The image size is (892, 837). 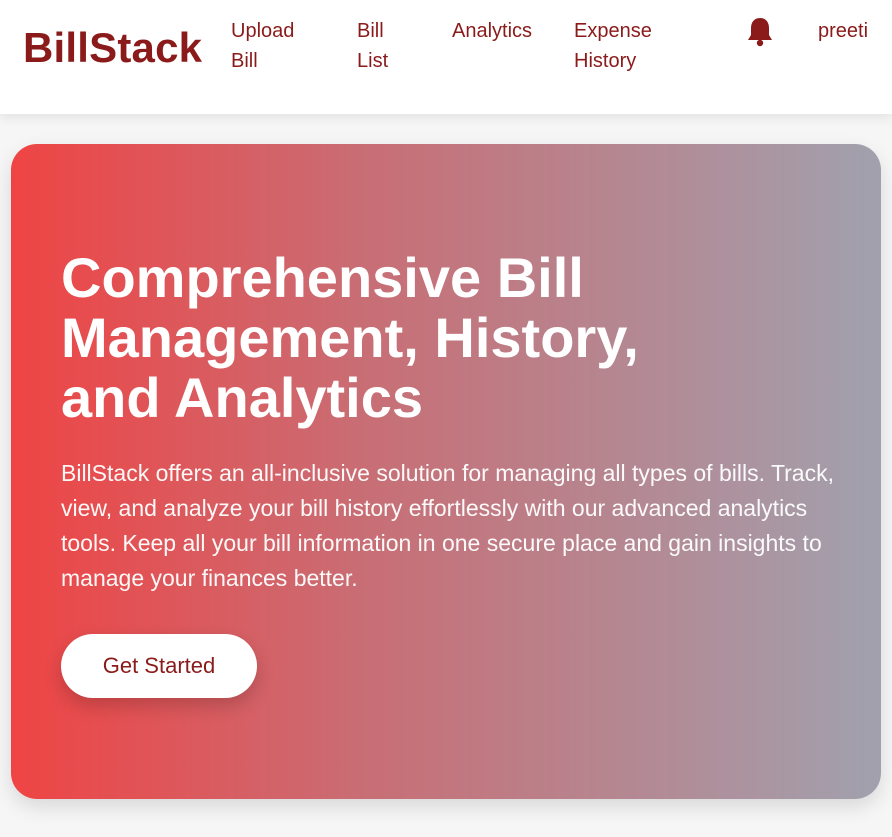 What do you see at coordinates (629, 46) in the screenshot?
I see `nav-link-expense-history: Expense History` at bounding box center [629, 46].